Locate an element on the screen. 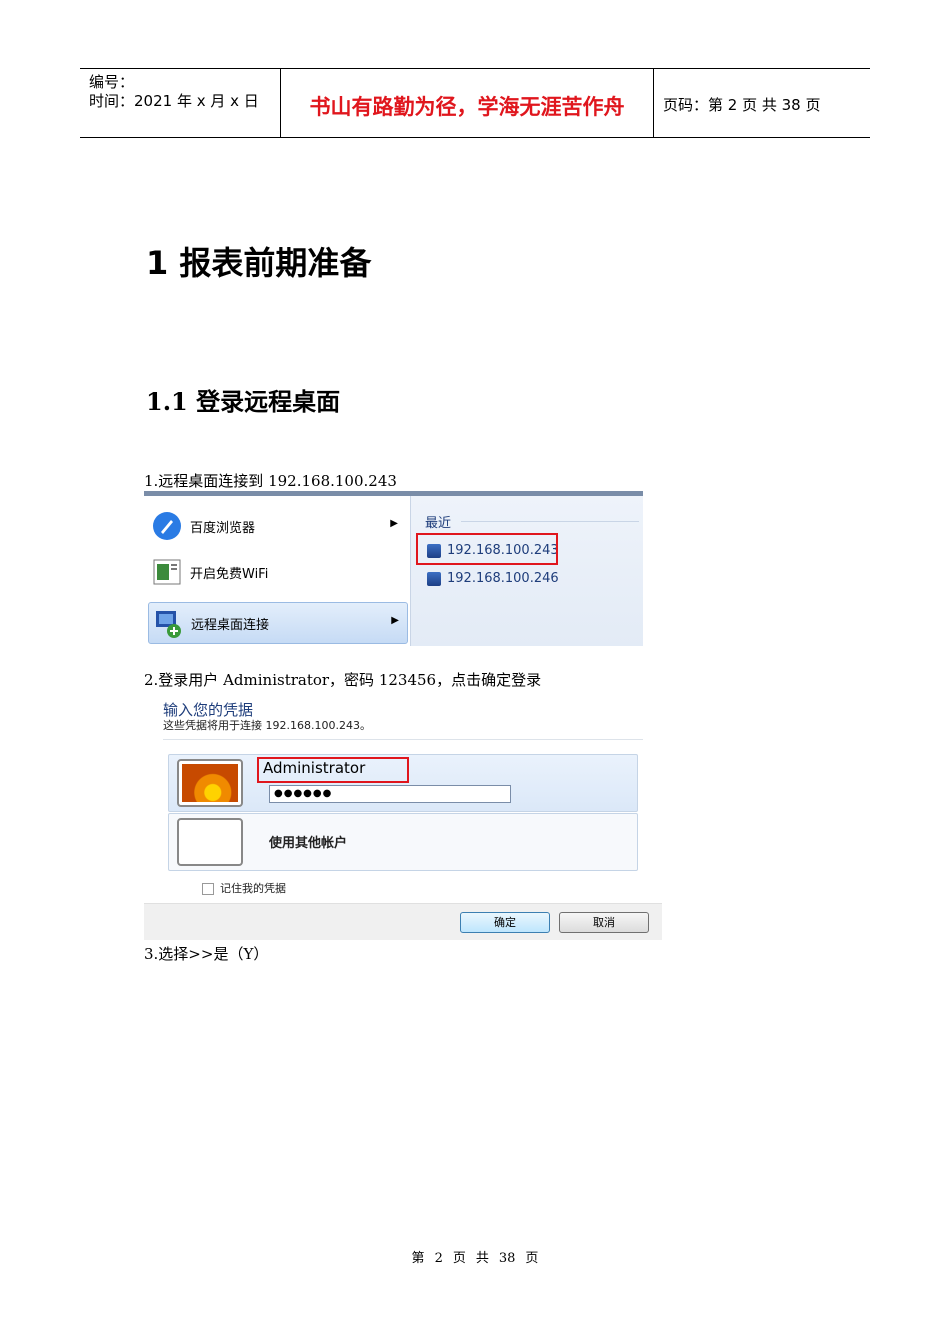 The height and width of the screenshot is (1344, 950). menu-item-wifi: 开启免费WiFi is located at coordinates (277, 572).